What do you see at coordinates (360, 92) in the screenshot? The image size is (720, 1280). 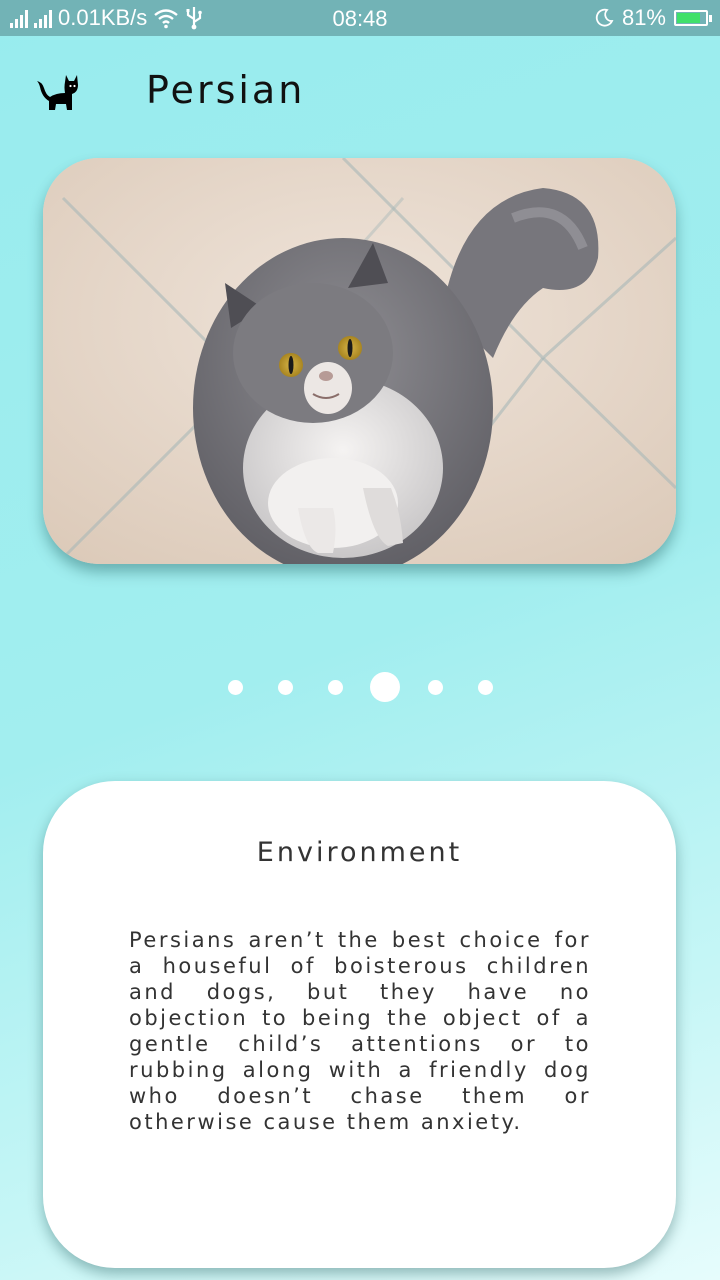 I see `app-bar: Persian` at bounding box center [360, 92].